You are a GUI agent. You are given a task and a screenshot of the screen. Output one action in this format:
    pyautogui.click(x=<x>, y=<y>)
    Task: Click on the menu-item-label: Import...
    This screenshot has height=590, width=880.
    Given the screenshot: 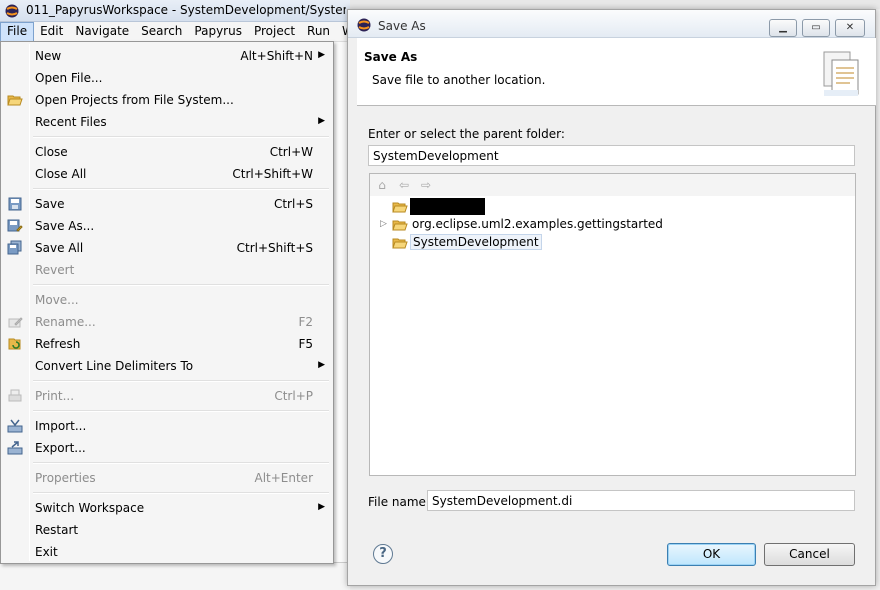 What is the action you would take?
    pyautogui.click(x=61, y=426)
    